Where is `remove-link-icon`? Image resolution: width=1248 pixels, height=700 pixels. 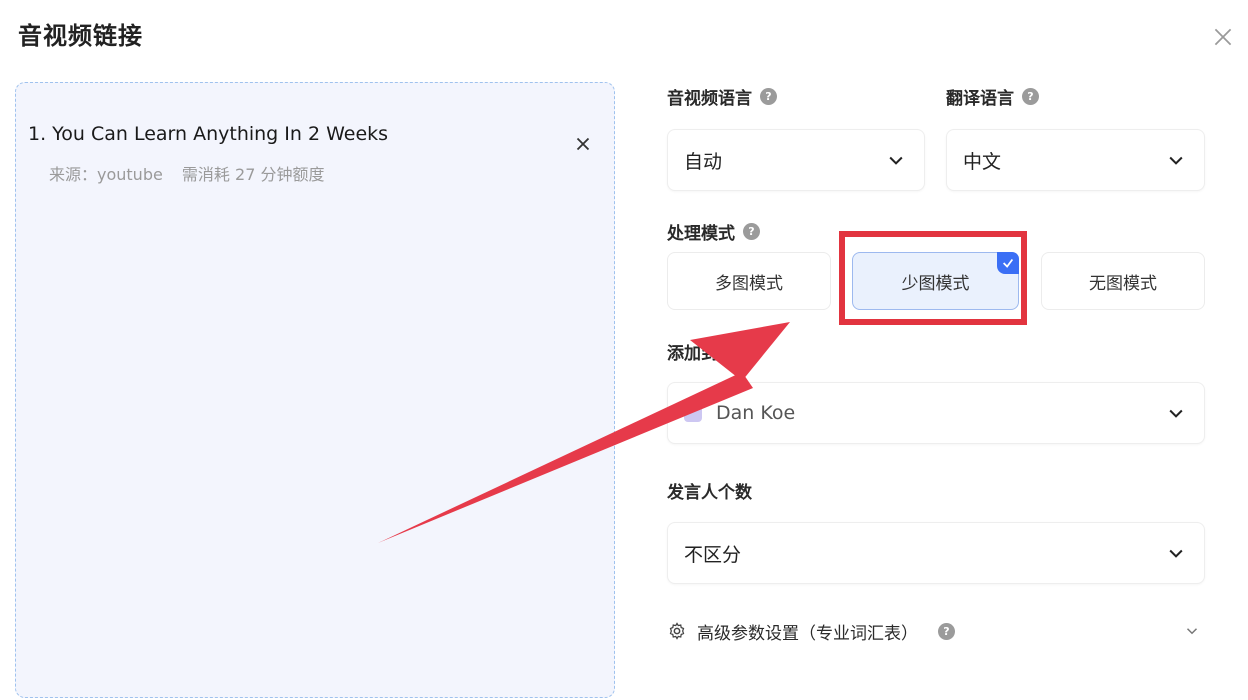 remove-link-icon is located at coordinates (583, 144).